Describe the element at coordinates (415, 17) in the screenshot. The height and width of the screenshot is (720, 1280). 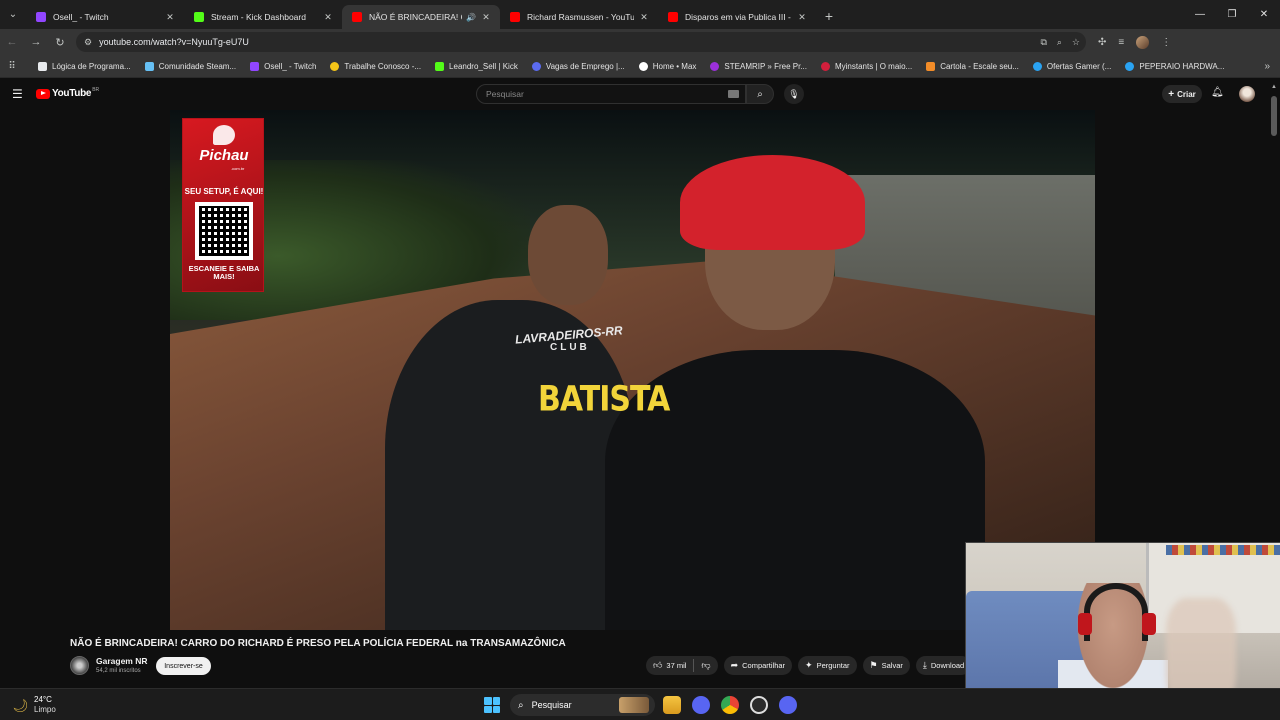
I see `tab-title: NÃO É BRINCADEIRA! CARRO` at that location.